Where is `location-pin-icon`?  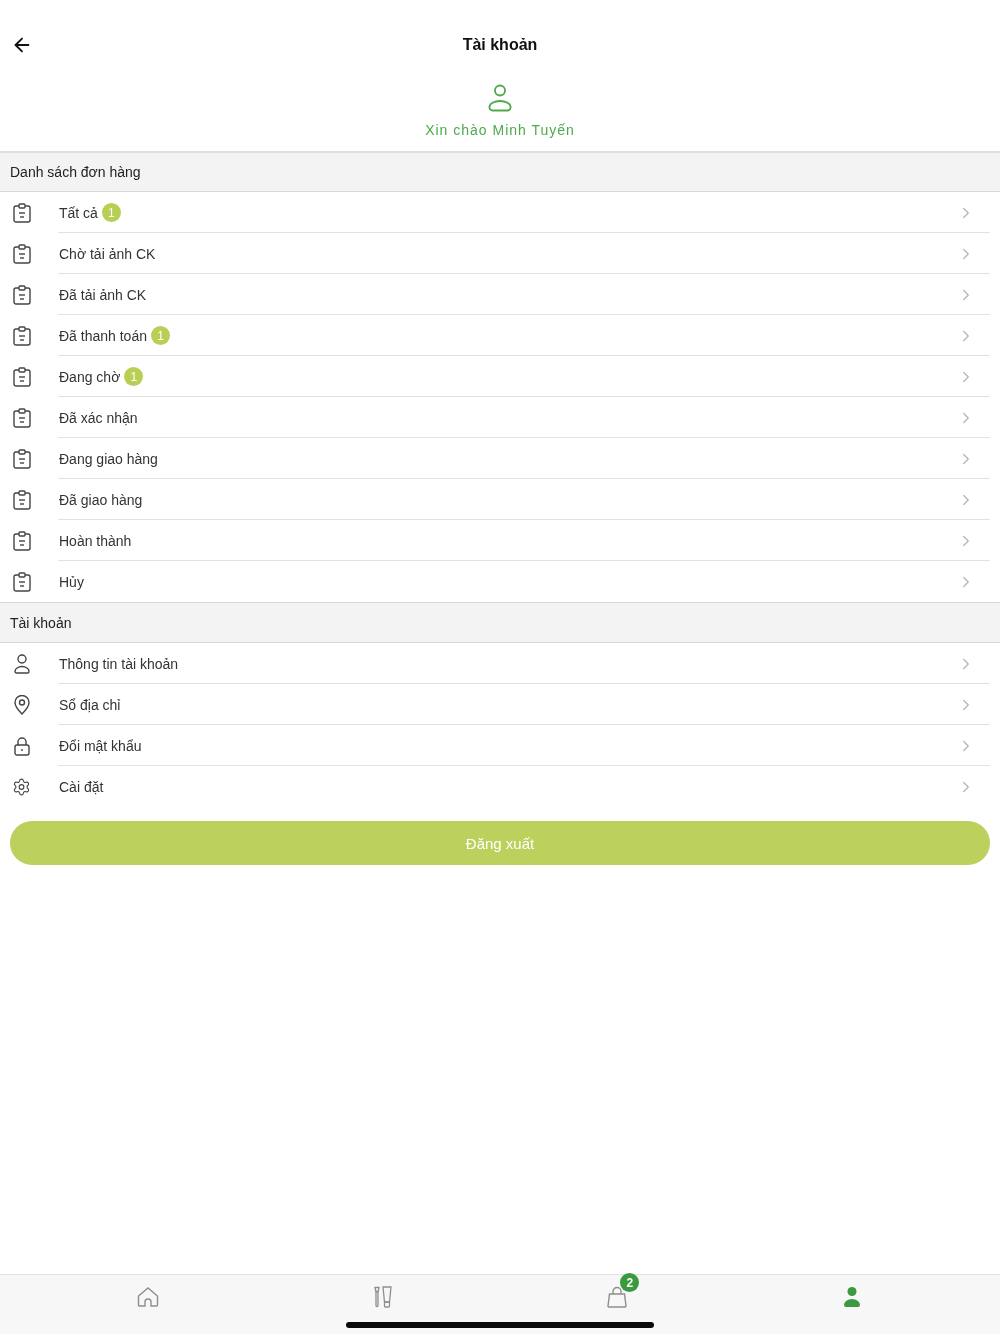 location-pin-icon is located at coordinates (21, 704).